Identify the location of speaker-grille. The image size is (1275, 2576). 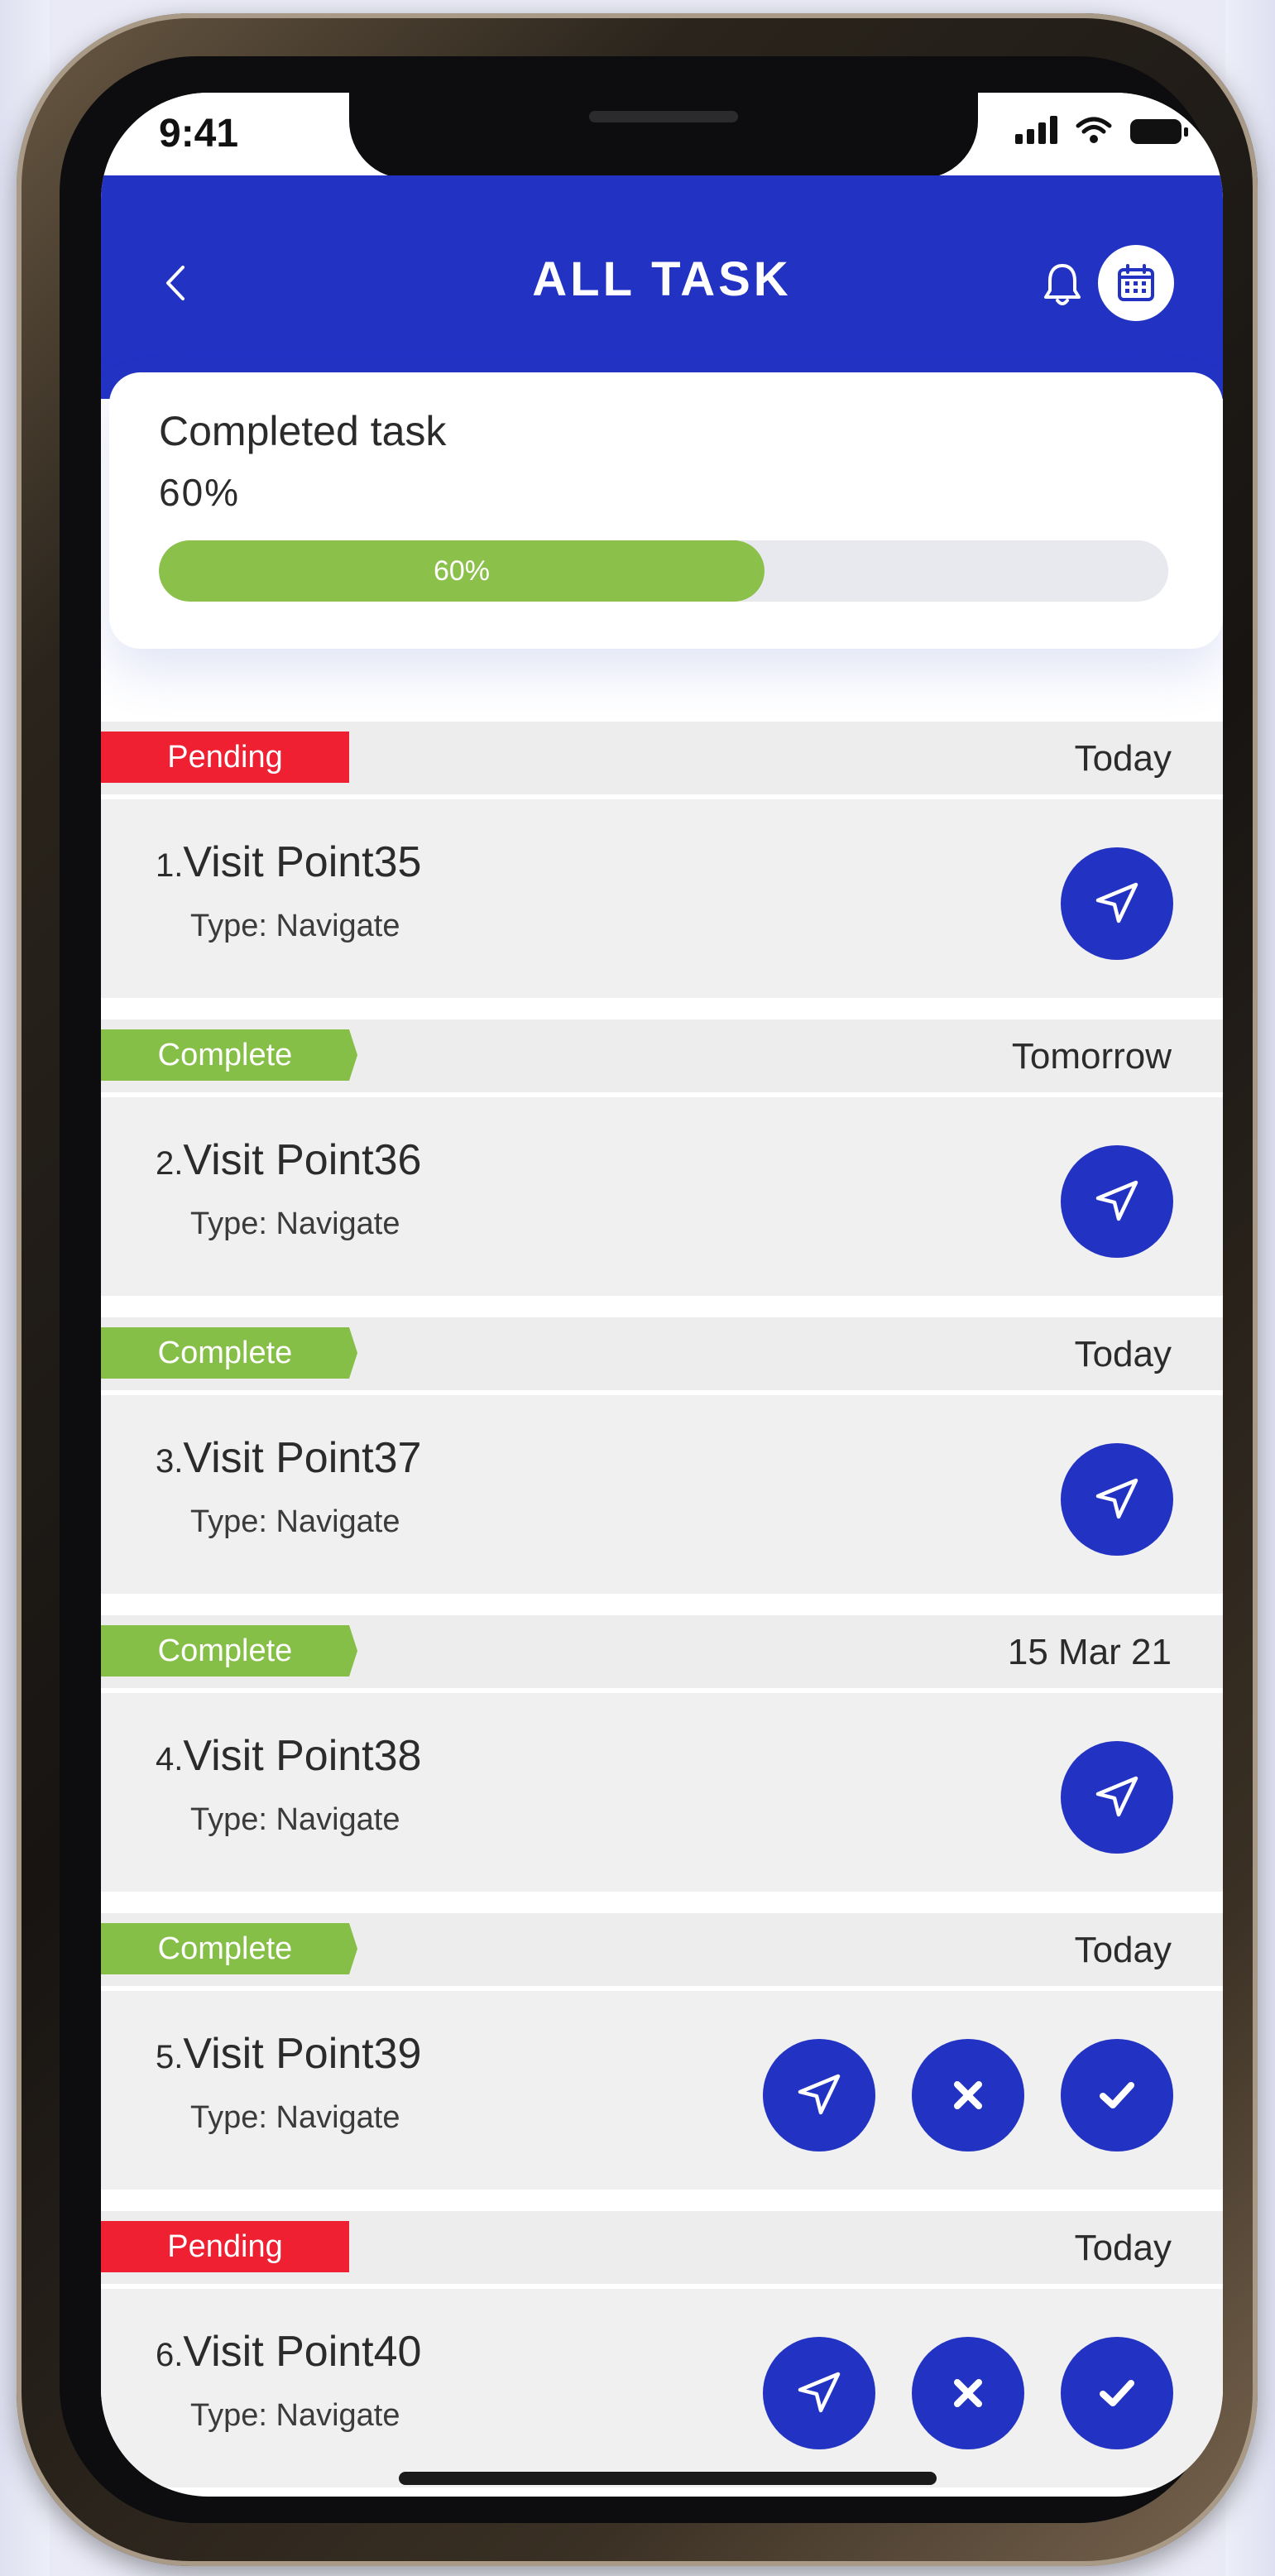
(664, 117).